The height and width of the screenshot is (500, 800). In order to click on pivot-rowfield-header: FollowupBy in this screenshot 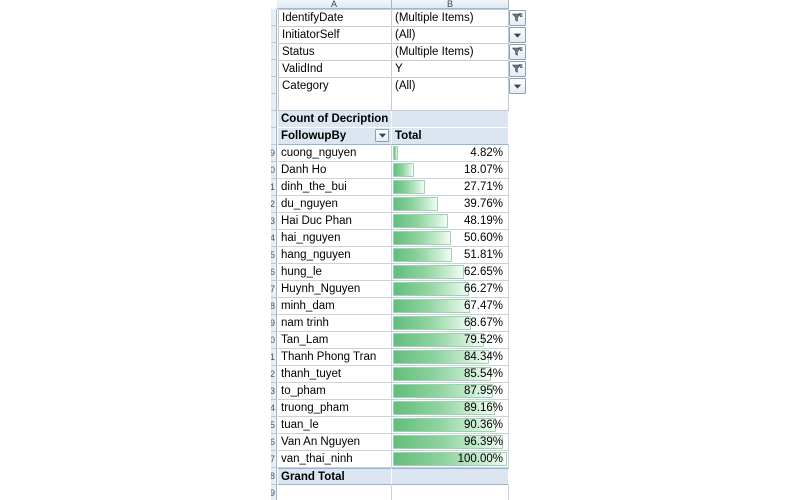, I will do `click(335, 136)`.